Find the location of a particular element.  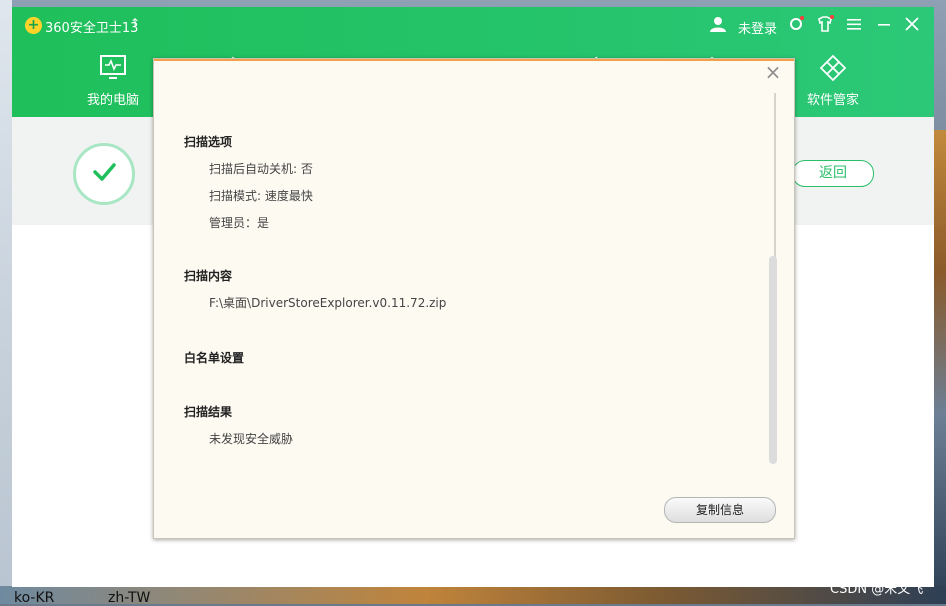

software-manager-icon is located at coordinates (833, 68).